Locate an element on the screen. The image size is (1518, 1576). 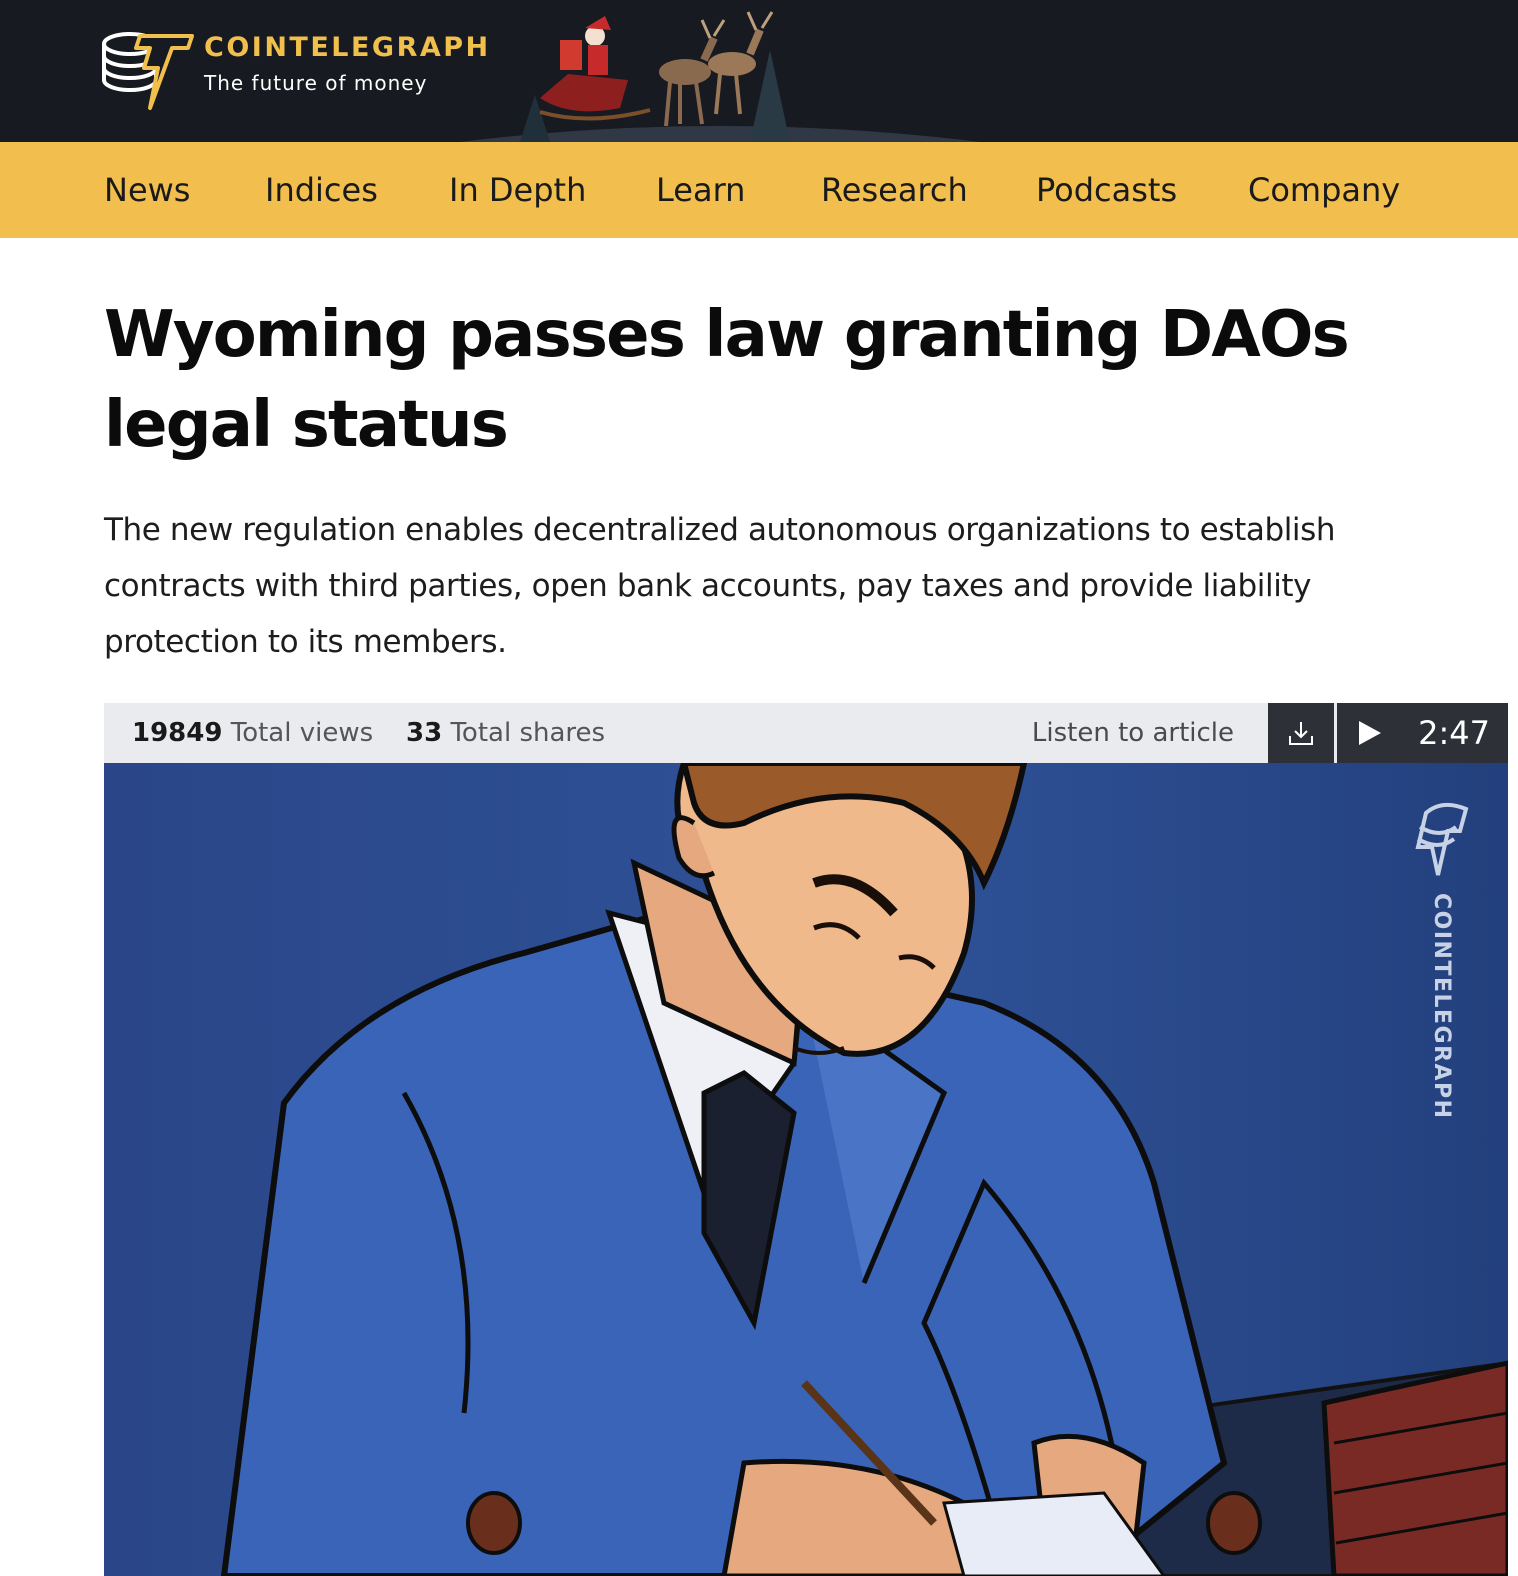
site-header: COINTELEGRAPH The future of money is located at coordinates (759, 71).